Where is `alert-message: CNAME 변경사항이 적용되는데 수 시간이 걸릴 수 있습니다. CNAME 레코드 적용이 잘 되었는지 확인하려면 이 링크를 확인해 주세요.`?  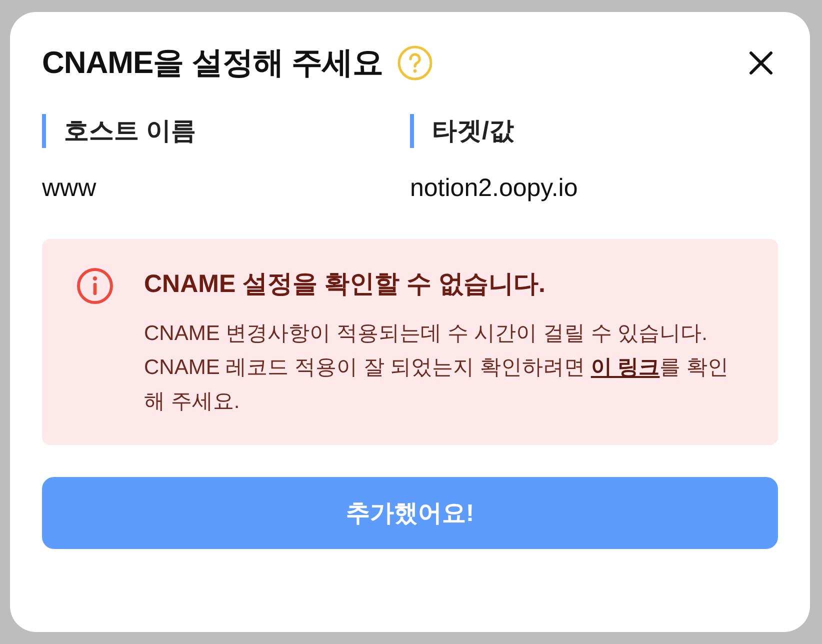 alert-message: CNAME 변경사항이 적용되는데 수 시간이 걸릴 수 있습니다. CNAME 레코드 적용이 잘 되었는지 확인하려면 이 링크를 확인해 주세요. is located at coordinates (437, 368).